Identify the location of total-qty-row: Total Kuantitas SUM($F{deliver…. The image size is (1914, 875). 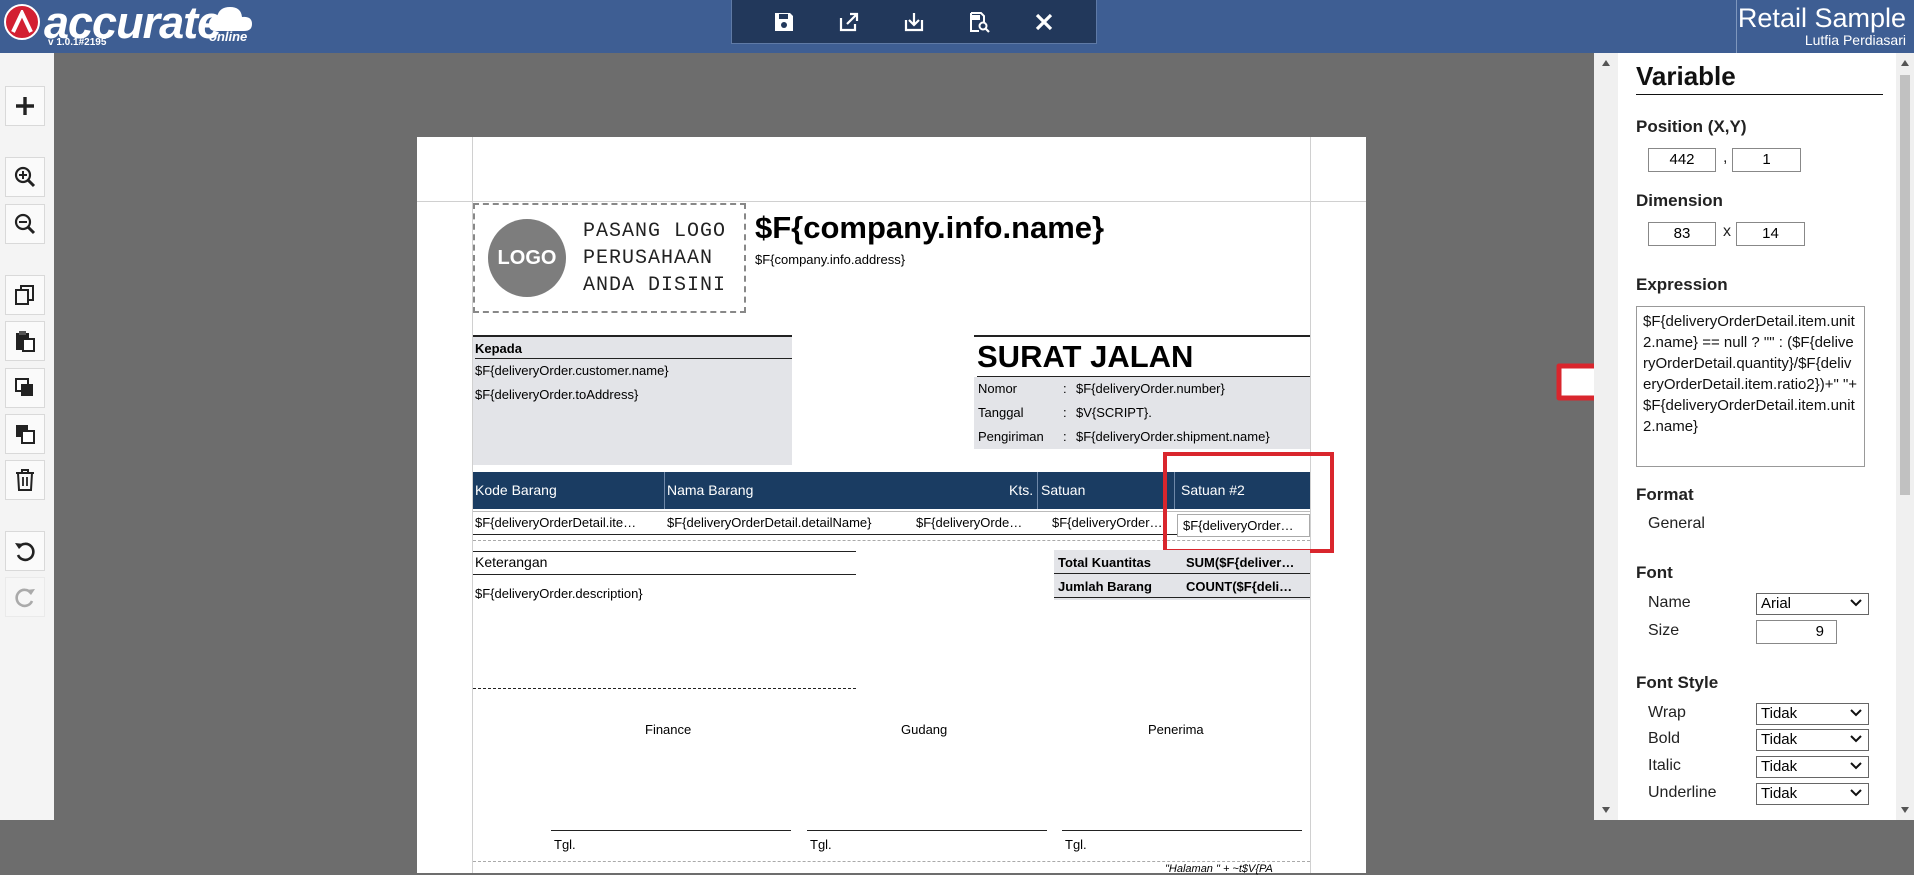
(1182, 562).